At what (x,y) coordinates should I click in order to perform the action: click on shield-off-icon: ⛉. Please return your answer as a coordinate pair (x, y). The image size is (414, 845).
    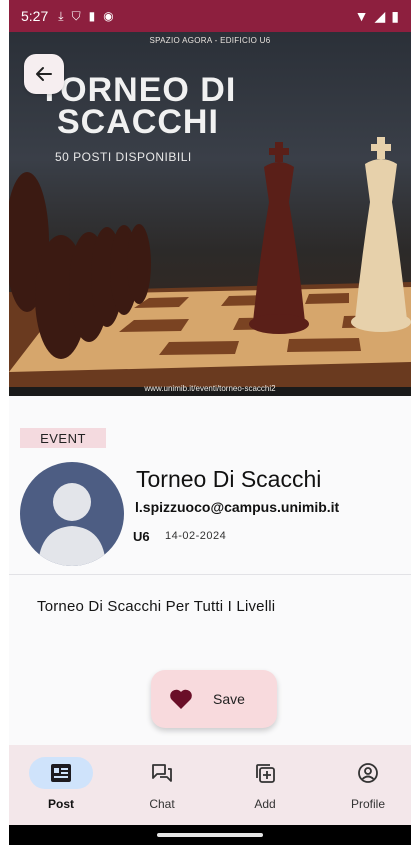
    Looking at the image, I should click on (76, 15).